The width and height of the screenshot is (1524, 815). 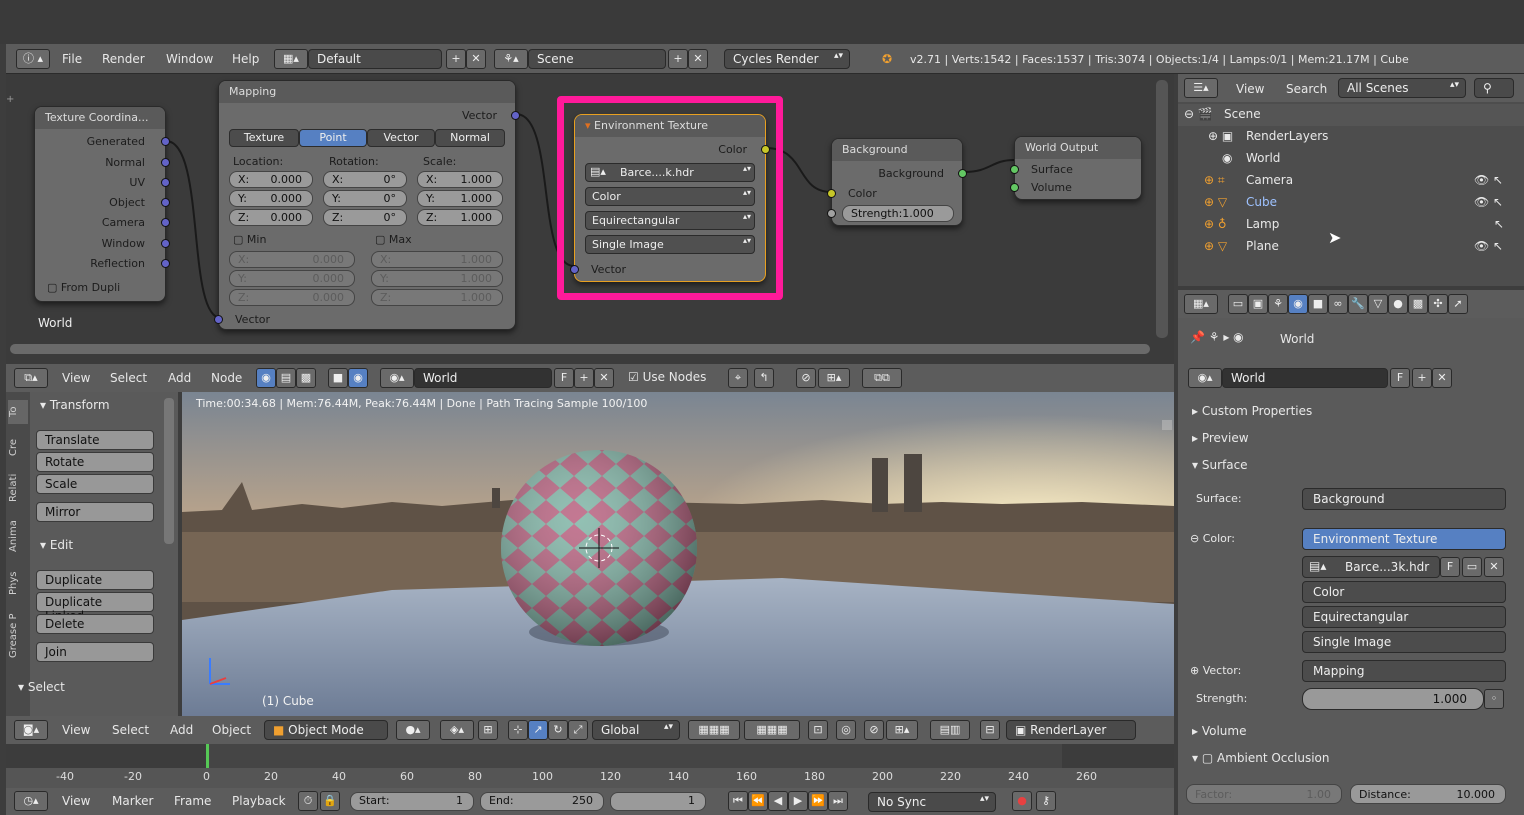 I want to click on node-fake-user-button: F, so click(x=564, y=378).